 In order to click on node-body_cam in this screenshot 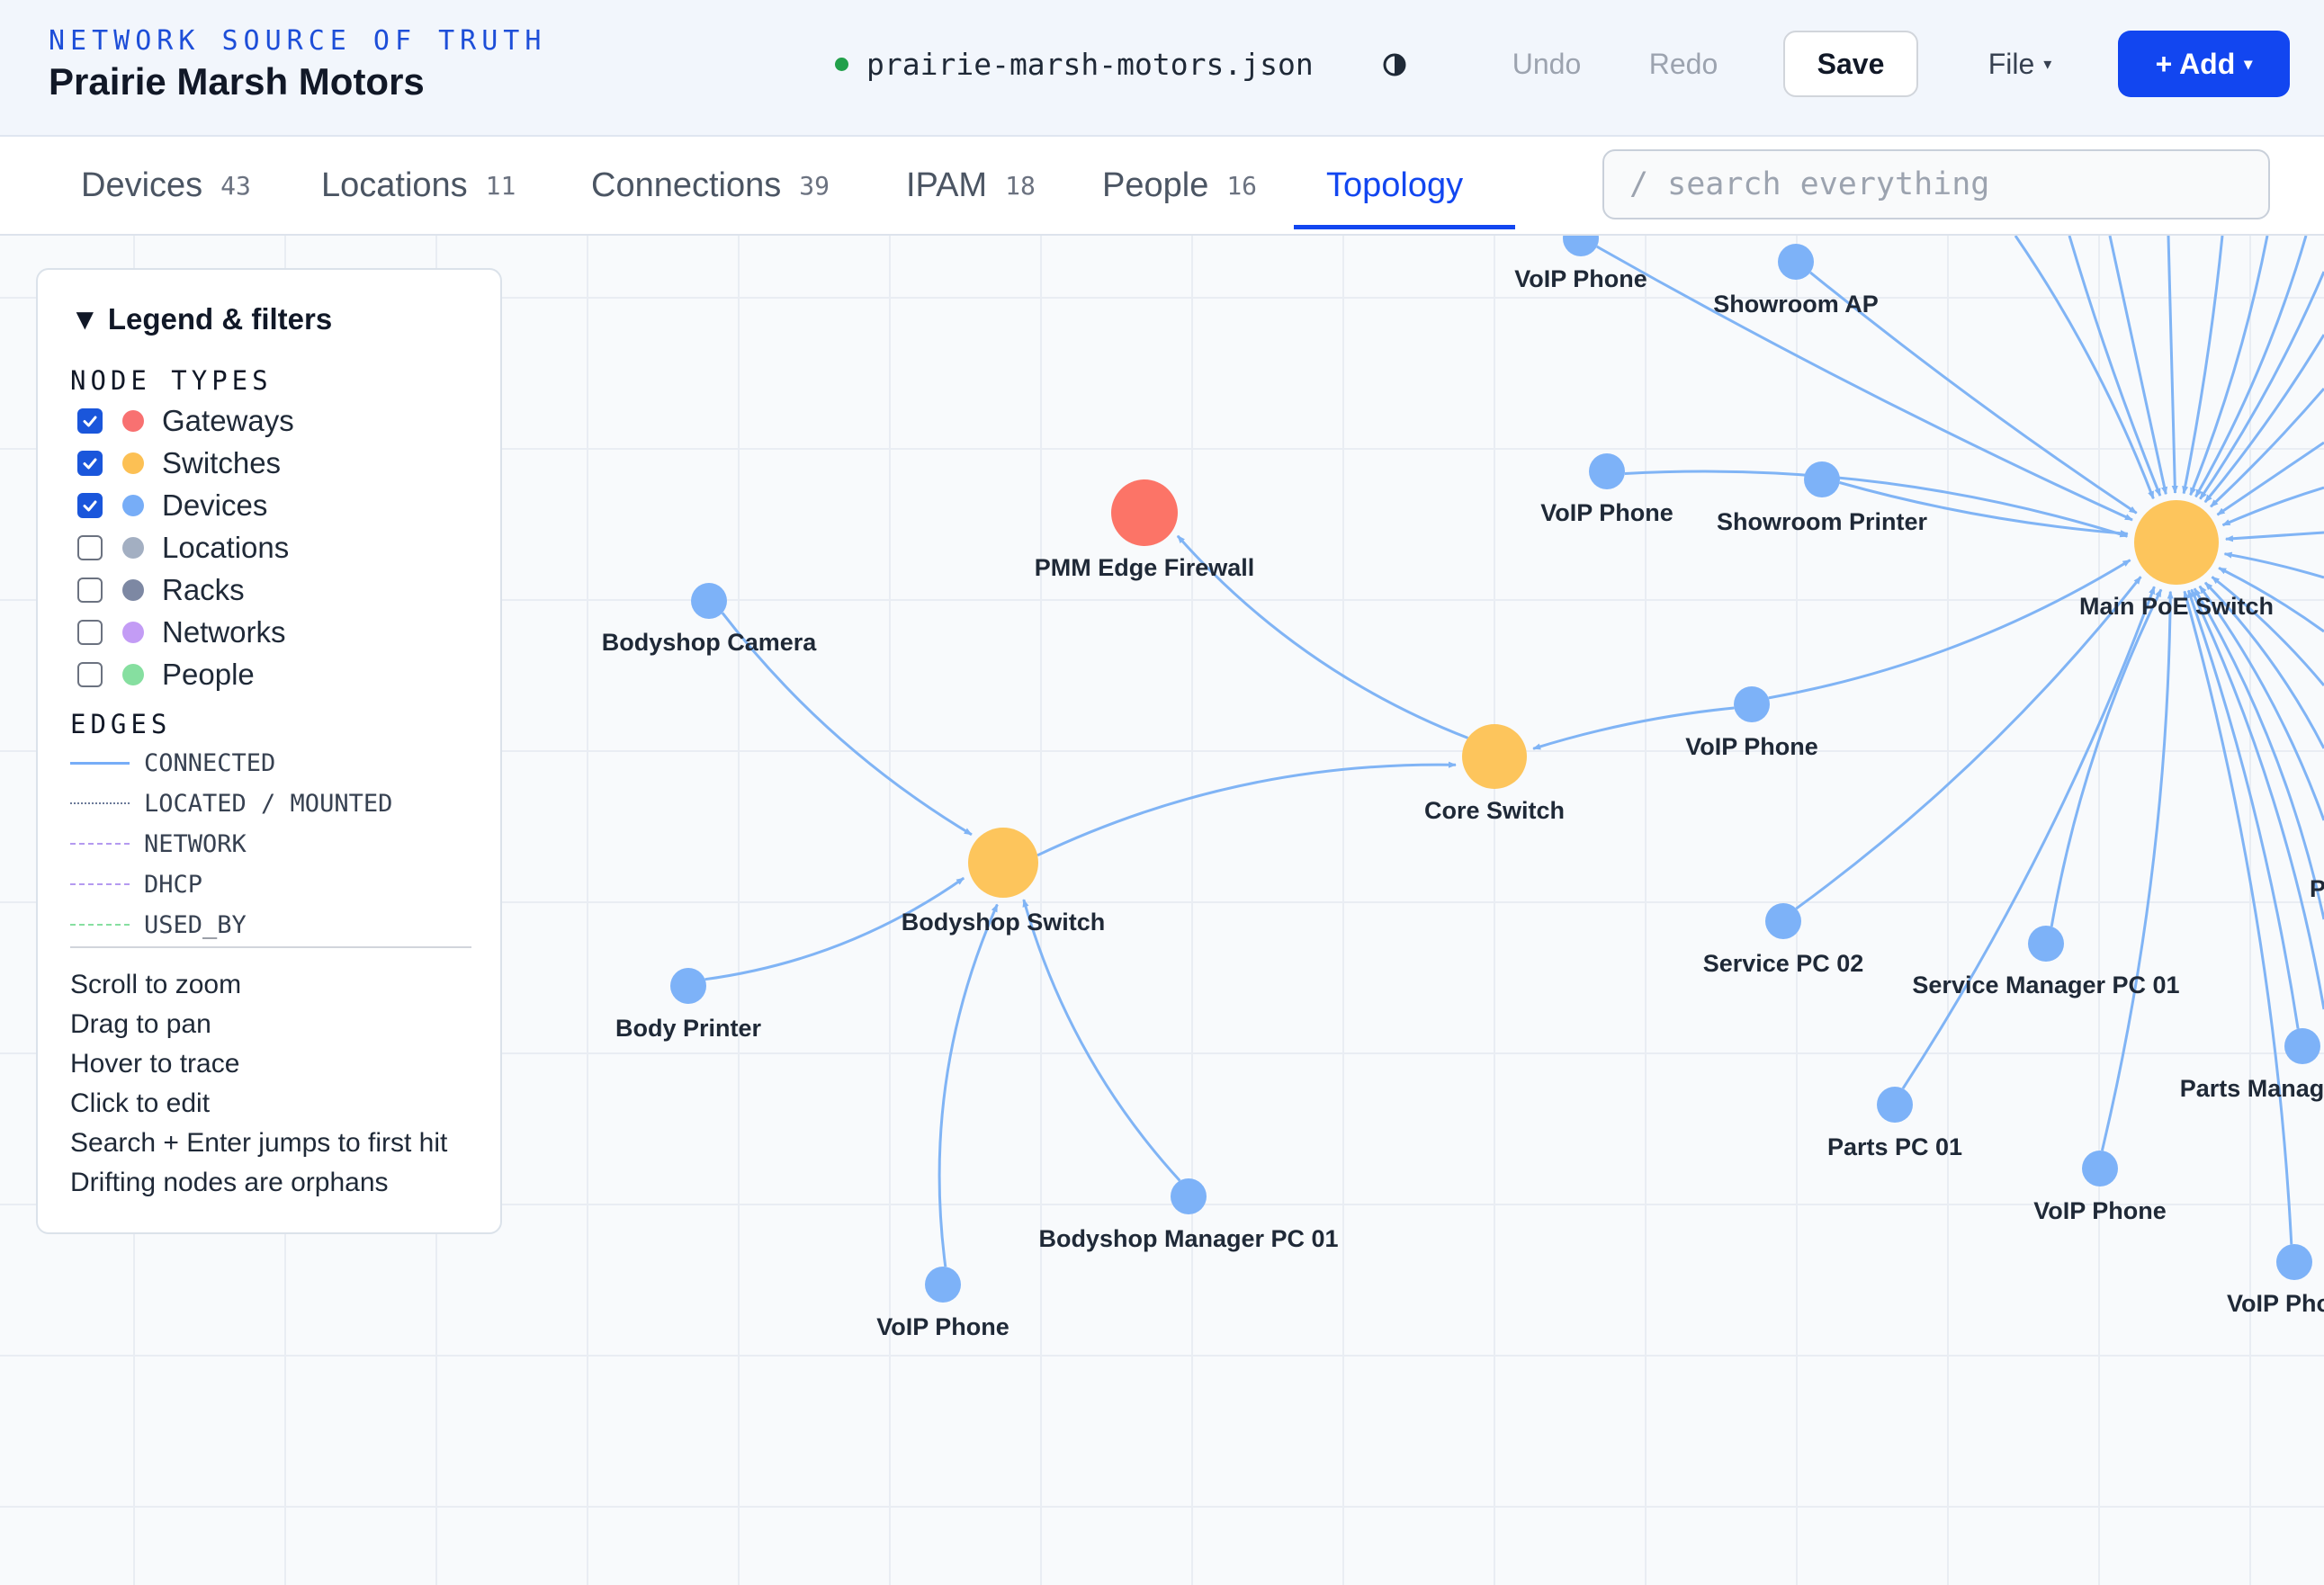, I will do `click(709, 601)`.